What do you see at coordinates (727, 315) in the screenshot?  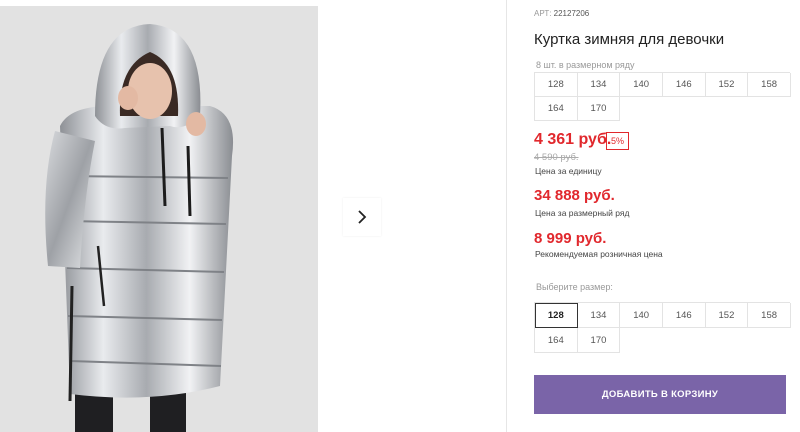 I see `size-option-152: 152` at bounding box center [727, 315].